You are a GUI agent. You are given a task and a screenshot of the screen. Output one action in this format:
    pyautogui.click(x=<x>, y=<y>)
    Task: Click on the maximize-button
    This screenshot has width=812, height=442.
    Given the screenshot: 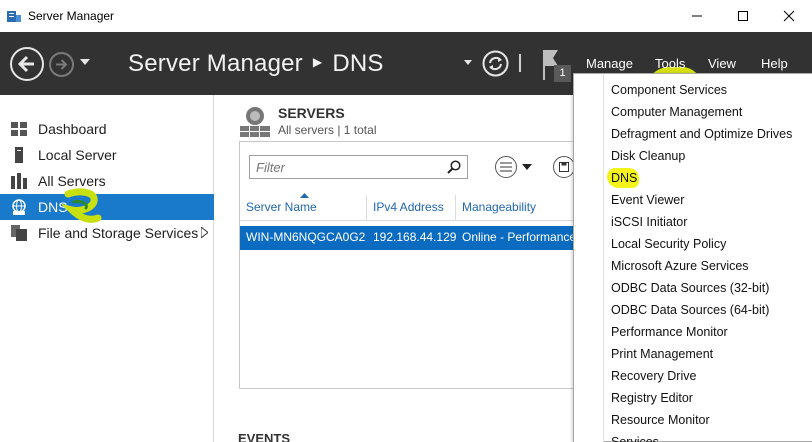 What is the action you would take?
    pyautogui.click(x=743, y=16)
    